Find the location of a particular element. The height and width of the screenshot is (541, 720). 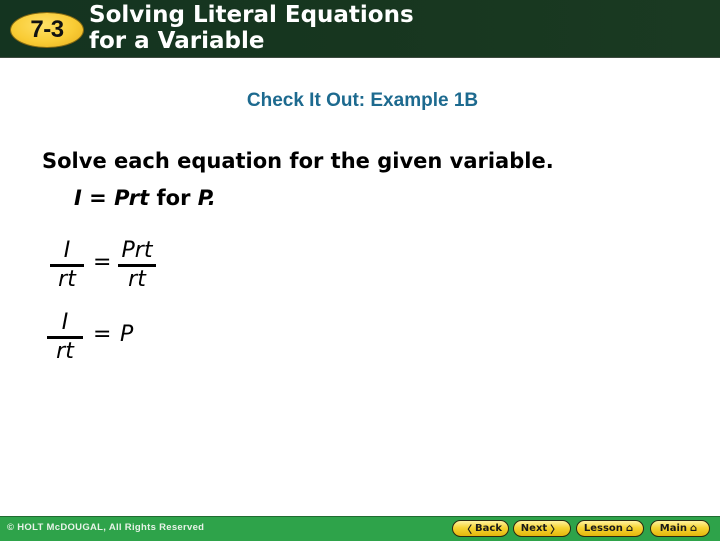

problem-statement: I = Prt for P. is located at coordinates (145, 198).